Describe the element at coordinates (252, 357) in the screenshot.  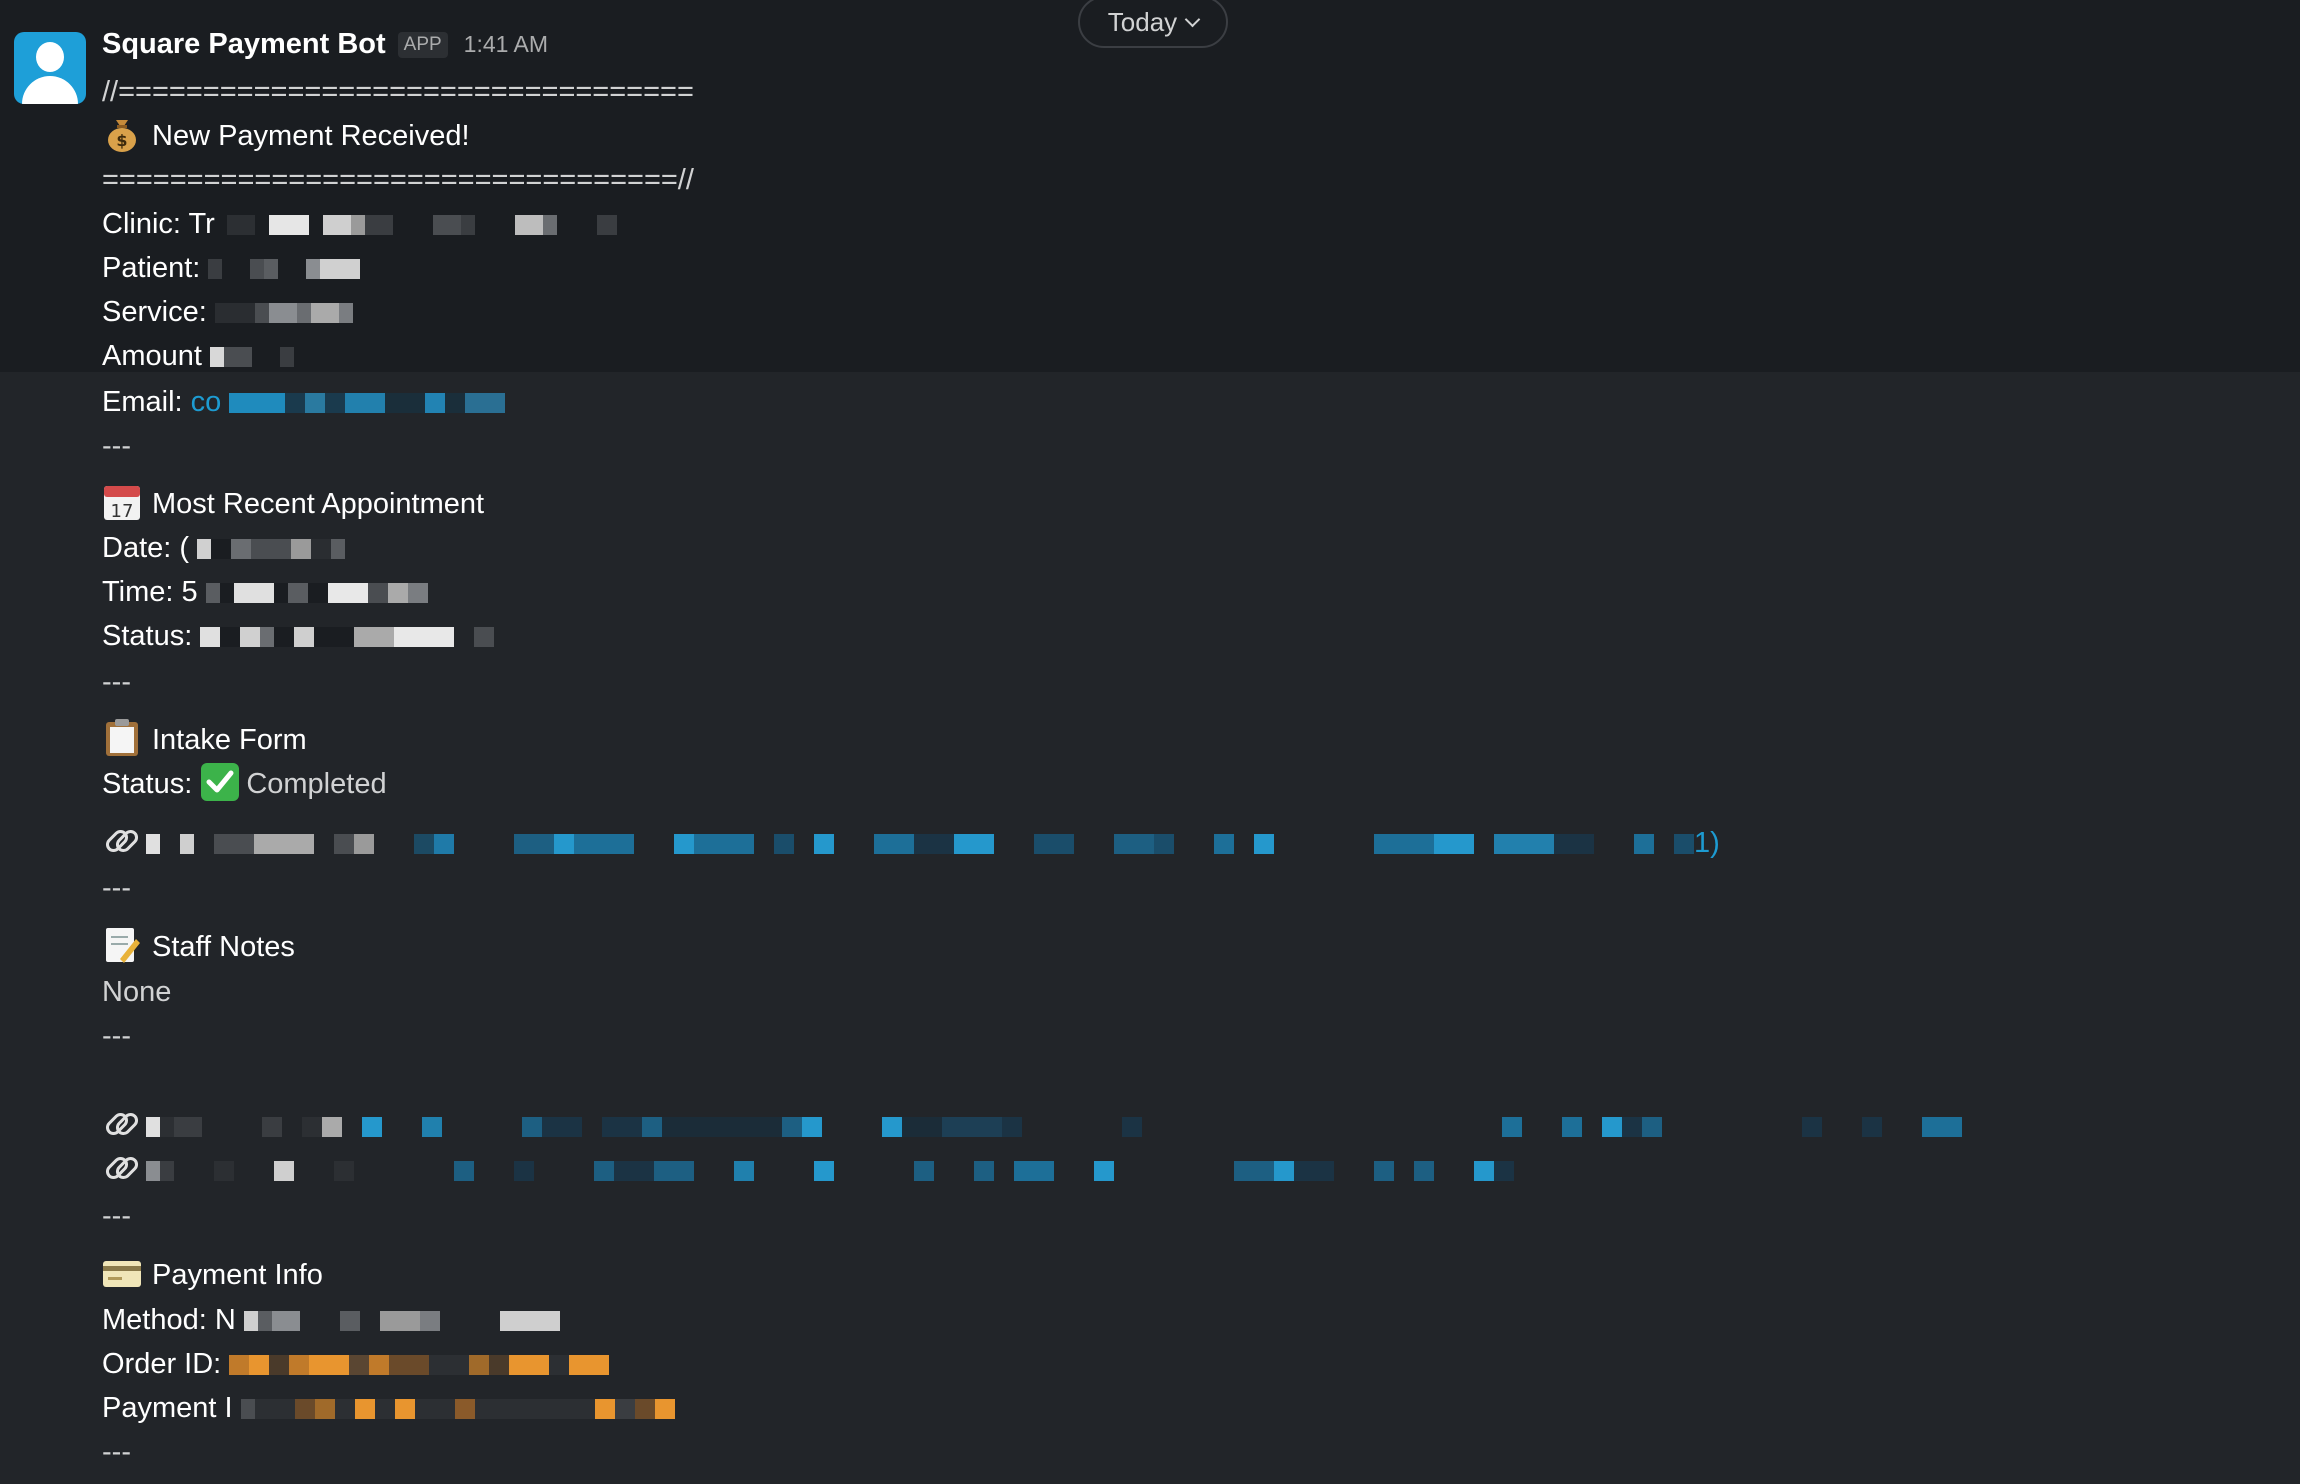
I see `redacted-amount` at that location.